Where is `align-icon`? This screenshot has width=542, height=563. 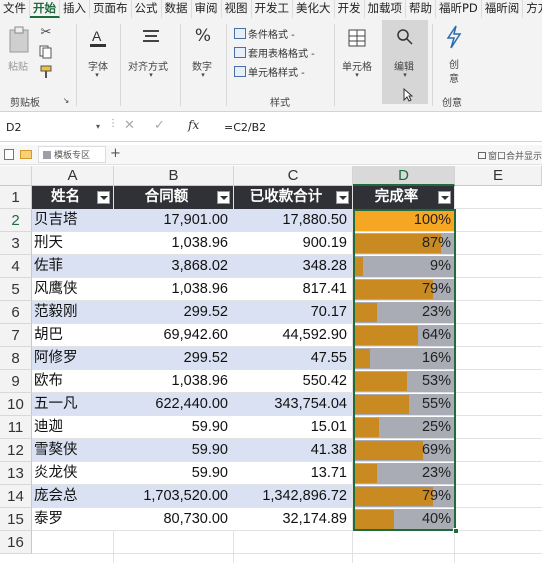 align-icon is located at coordinates (151, 37).